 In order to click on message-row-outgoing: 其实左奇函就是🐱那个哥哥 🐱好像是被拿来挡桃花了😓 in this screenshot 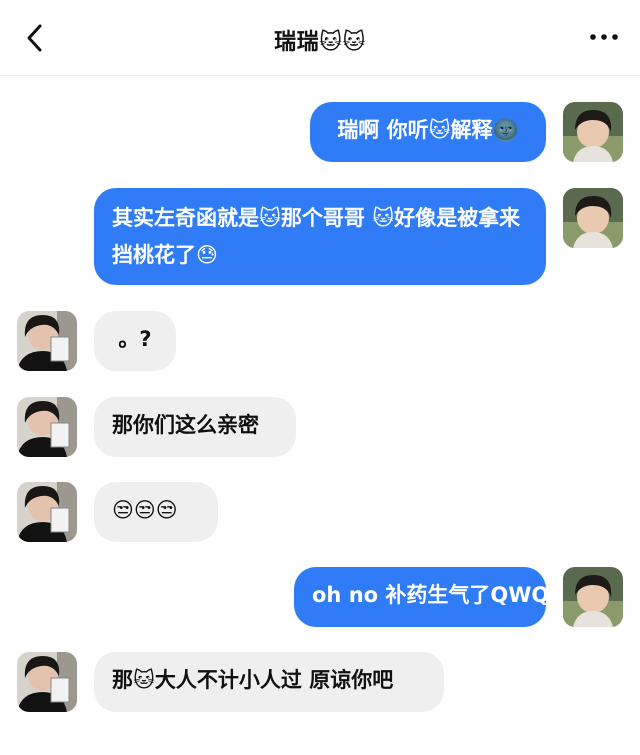, I will do `click(320, 236)`.